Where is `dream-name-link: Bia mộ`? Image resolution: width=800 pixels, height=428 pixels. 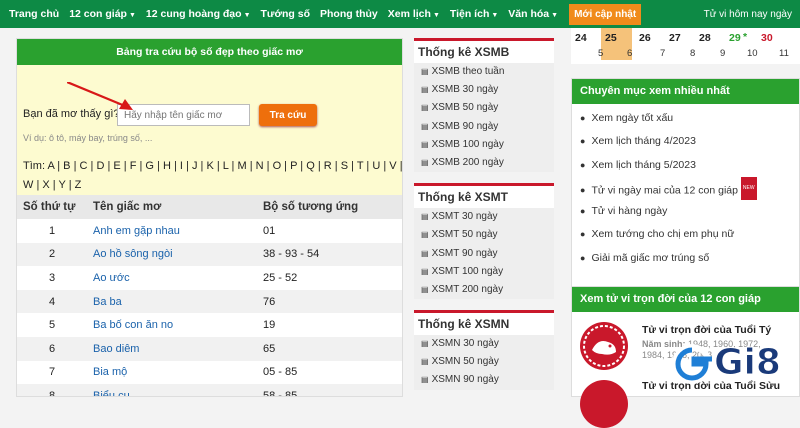
dream-name-link: Bia mộ is located at coordinates (172, 373).